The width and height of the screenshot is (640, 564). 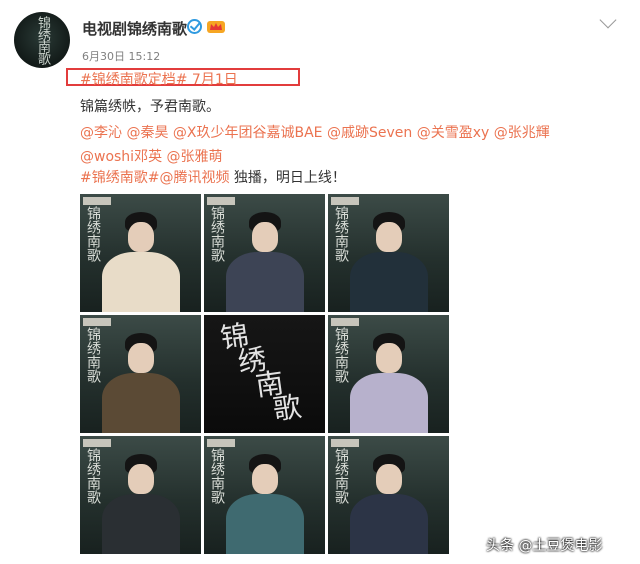 I want to click on mention-link: @关雪盈xy, so click(x=453, y=133).